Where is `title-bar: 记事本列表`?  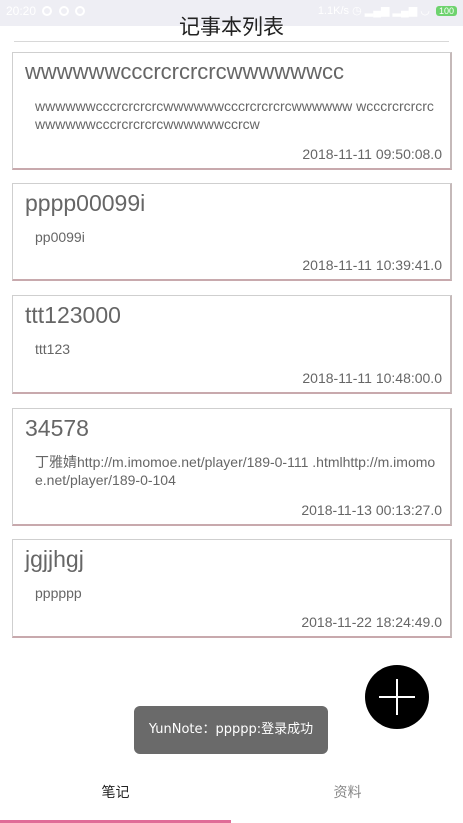
title-bar: 记事本列表 is located at coordinates (231, 27).